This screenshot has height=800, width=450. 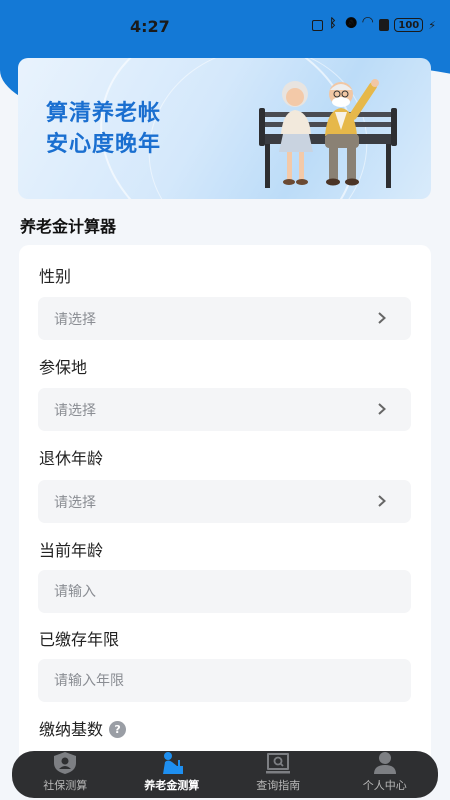 I want to click on wifi-icon, so click(x=368, y=22).